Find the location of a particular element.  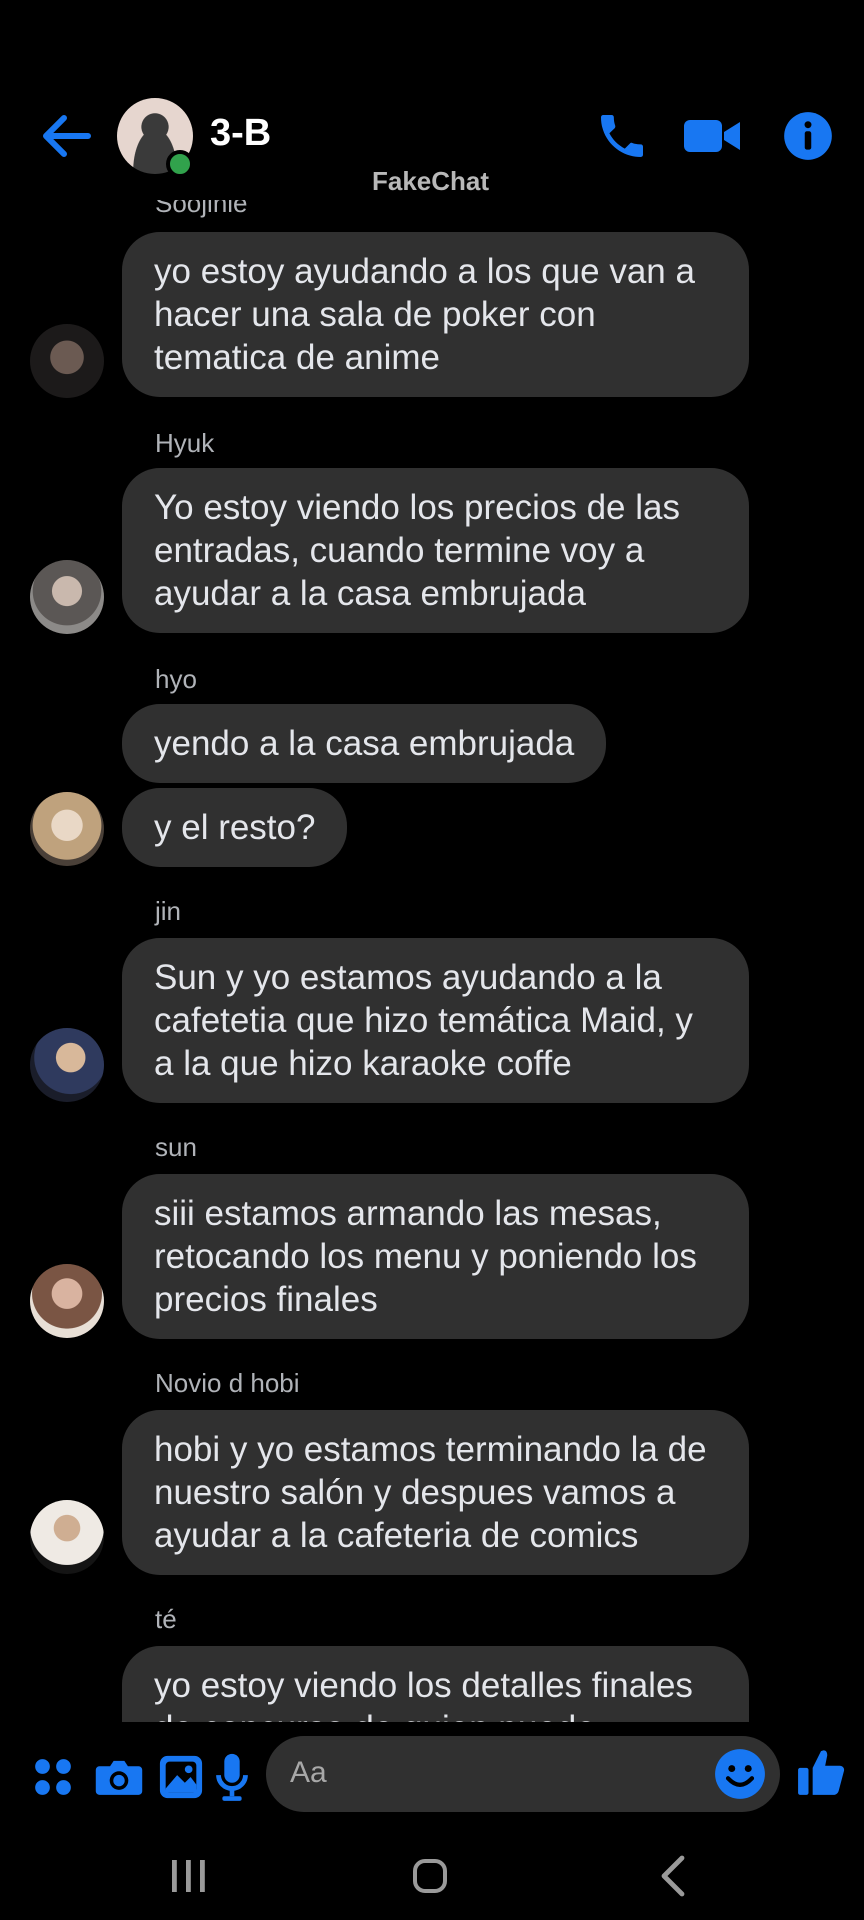

message-bubble: y el resto? is located at coordinates (235, 827).